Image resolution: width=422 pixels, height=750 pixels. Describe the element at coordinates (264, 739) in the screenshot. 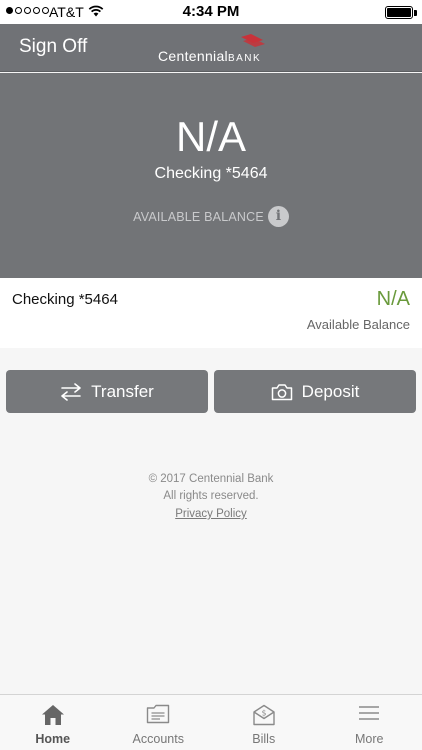

I see `tab-bills-label: Bills` at that location.